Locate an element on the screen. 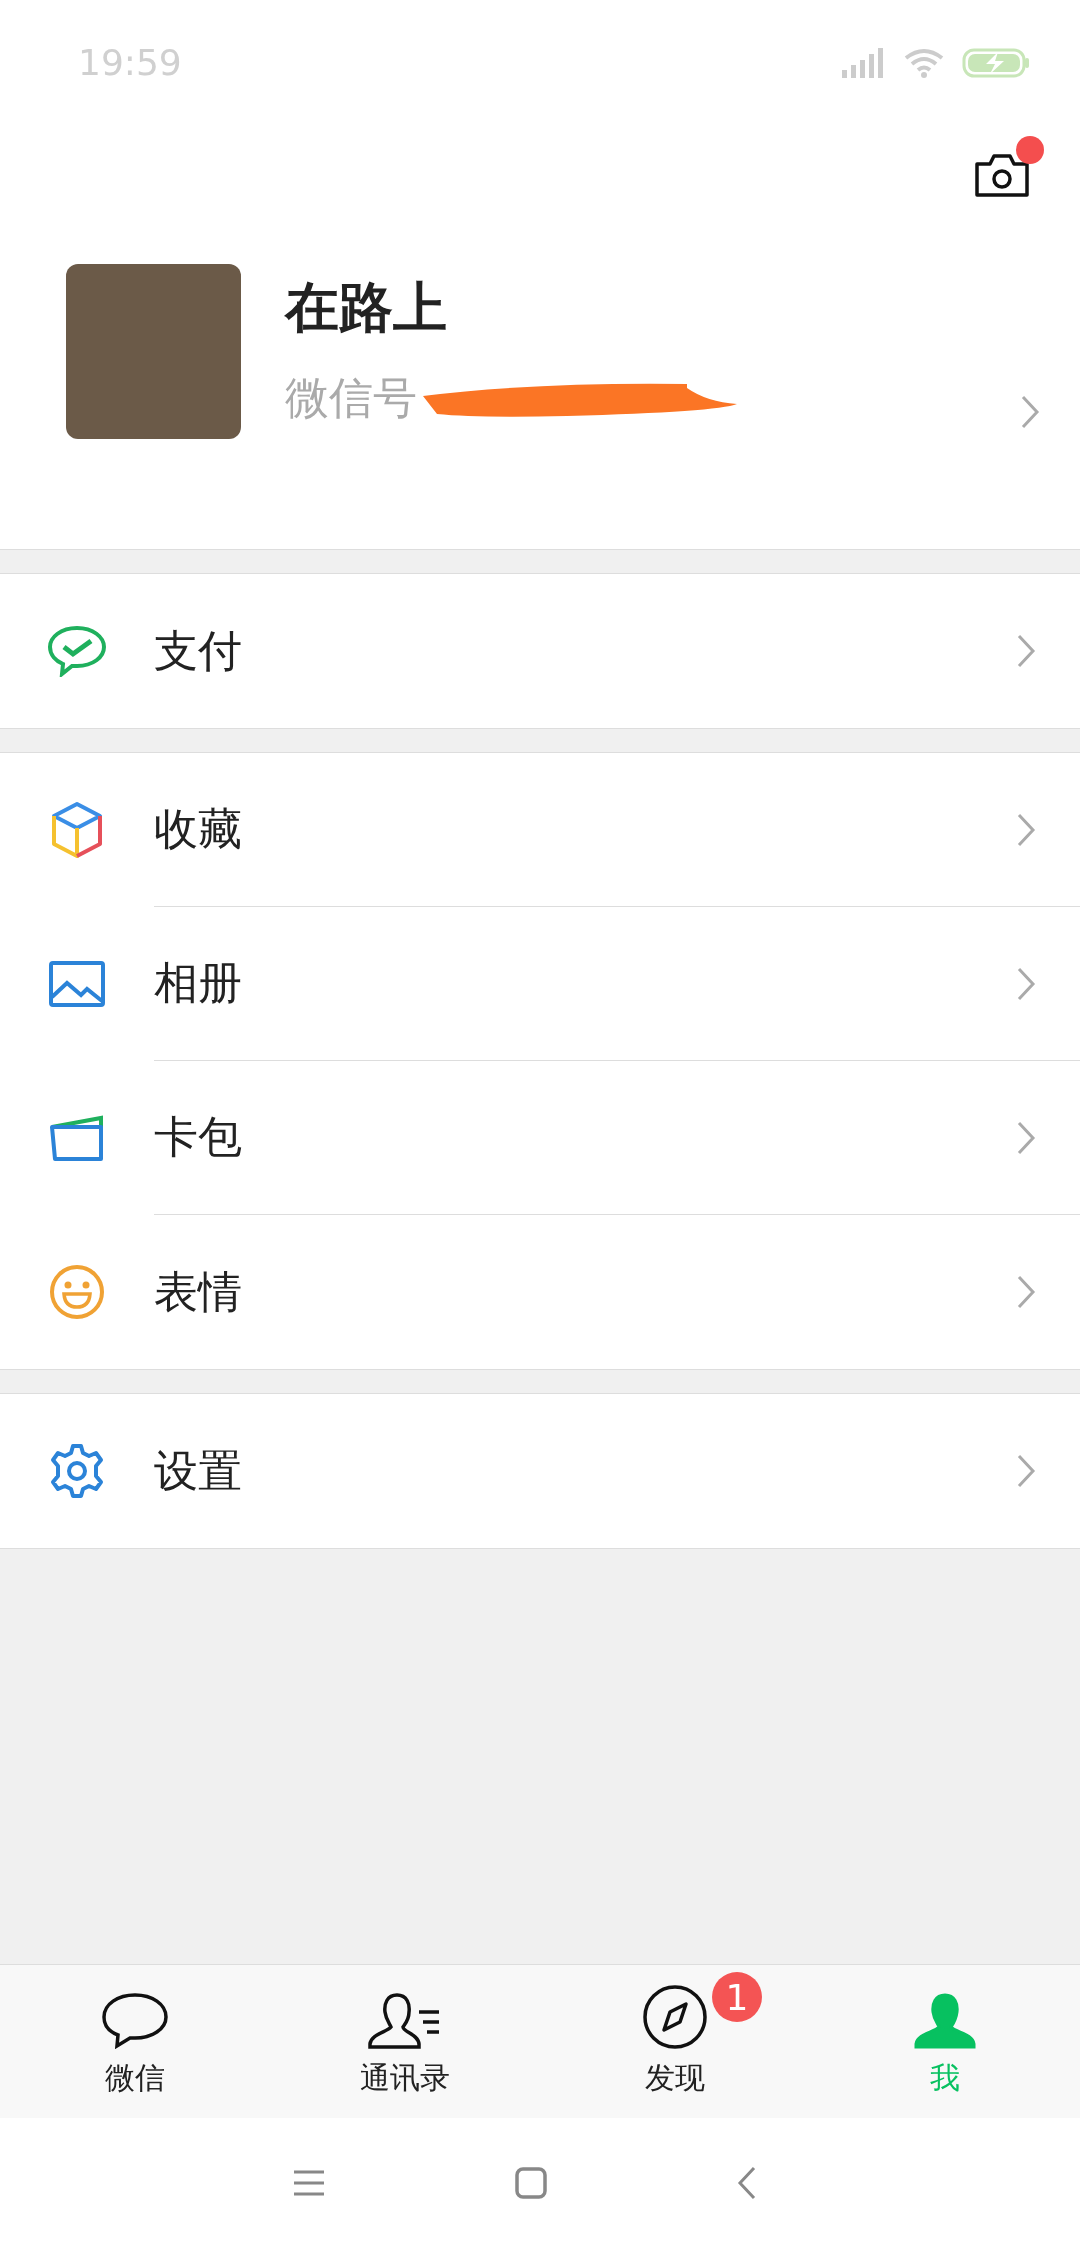  wifi-icon is located at coordinates (924, 62).